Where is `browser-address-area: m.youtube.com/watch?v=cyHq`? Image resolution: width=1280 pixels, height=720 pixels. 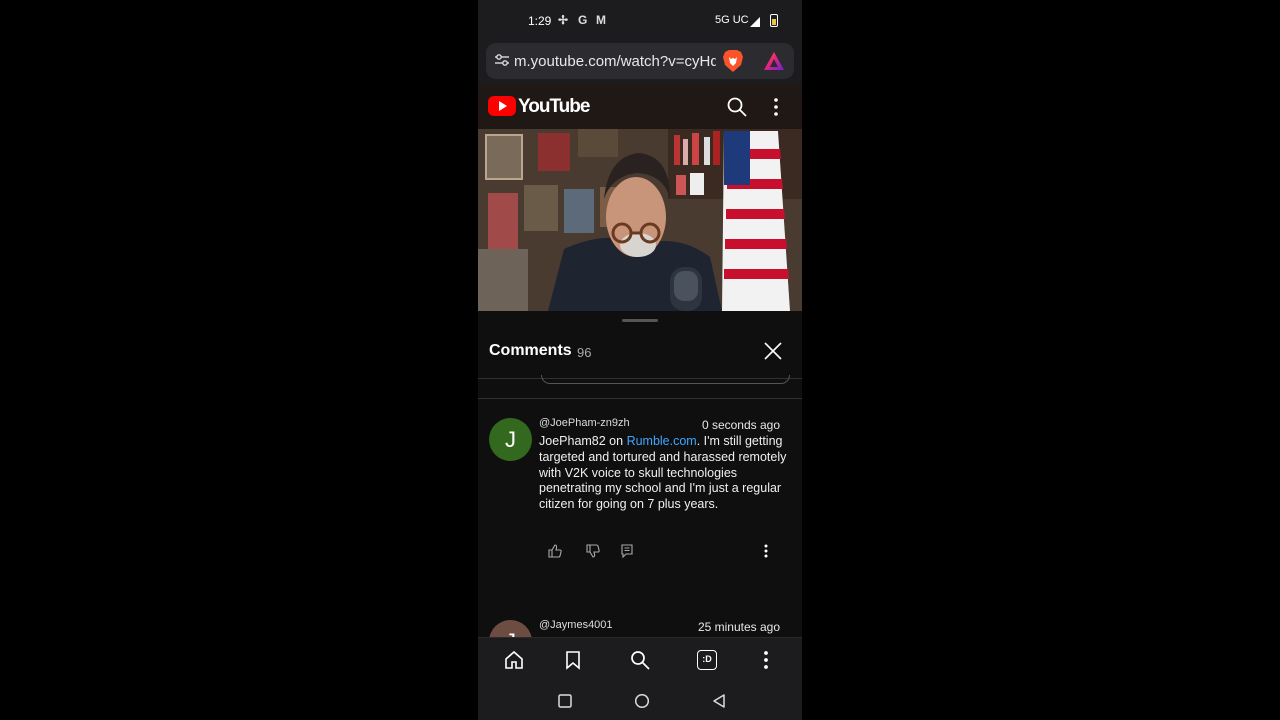
browser-address-area: m.youtube.com/watch?v=cyHq is located at coordinates (640, 63).